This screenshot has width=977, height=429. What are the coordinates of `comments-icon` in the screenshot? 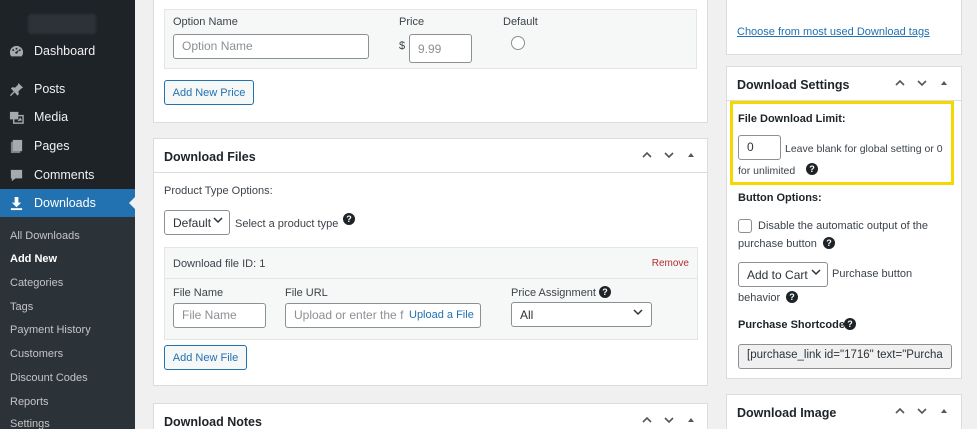 It's located at (16, 175).